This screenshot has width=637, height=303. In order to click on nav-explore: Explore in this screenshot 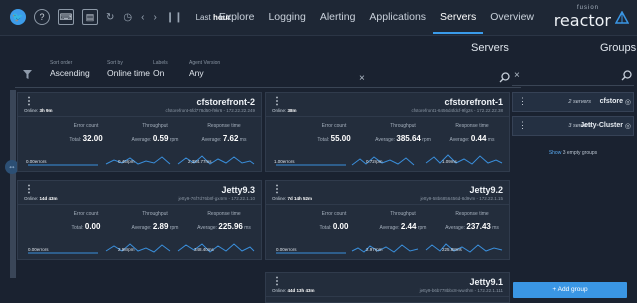, I will do `click(237, 22)`.